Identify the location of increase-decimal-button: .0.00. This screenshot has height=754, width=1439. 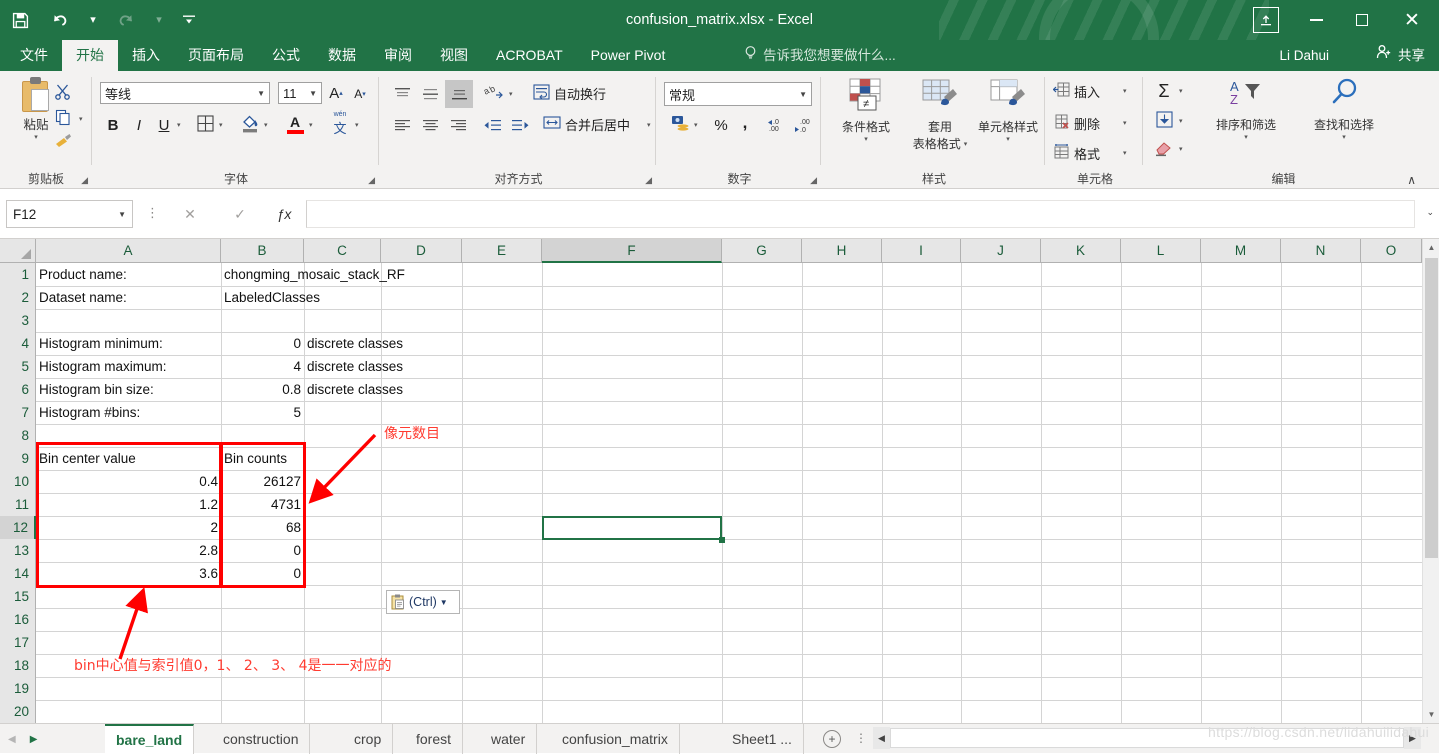
(777, 125).